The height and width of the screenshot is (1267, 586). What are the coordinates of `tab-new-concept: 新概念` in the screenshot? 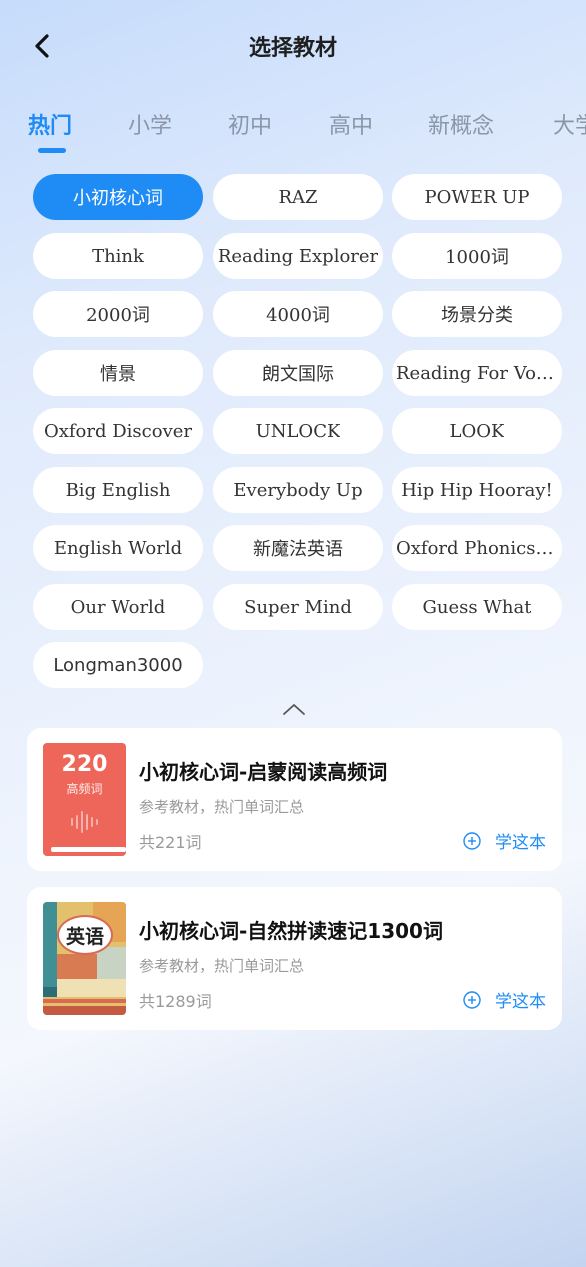 It's located at (461, 124).